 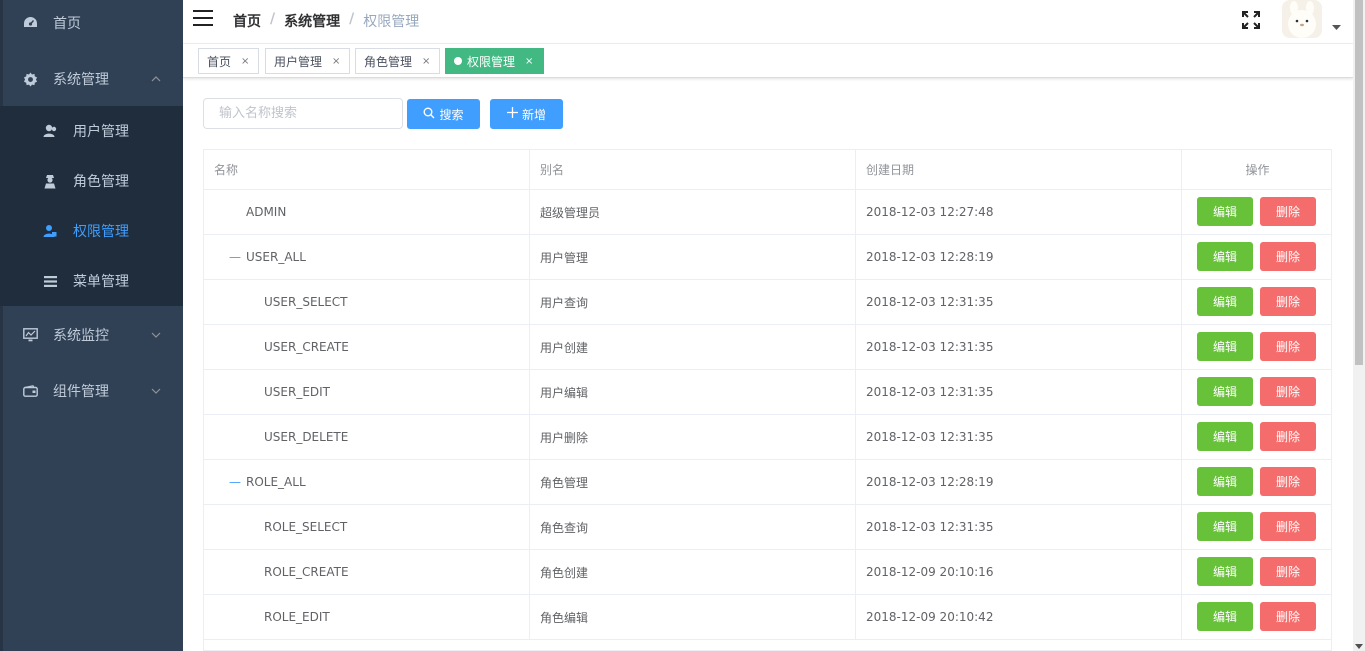 I want to click on permission-alias: 角色查询, so click(x=564, y=527).